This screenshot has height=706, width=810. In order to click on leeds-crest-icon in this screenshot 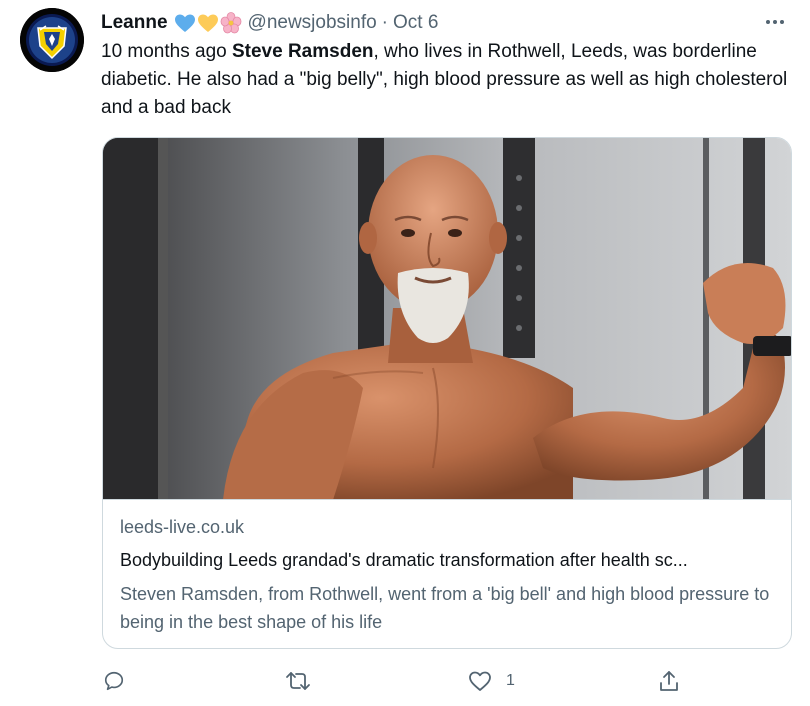, I will do `click(52, 40)`.